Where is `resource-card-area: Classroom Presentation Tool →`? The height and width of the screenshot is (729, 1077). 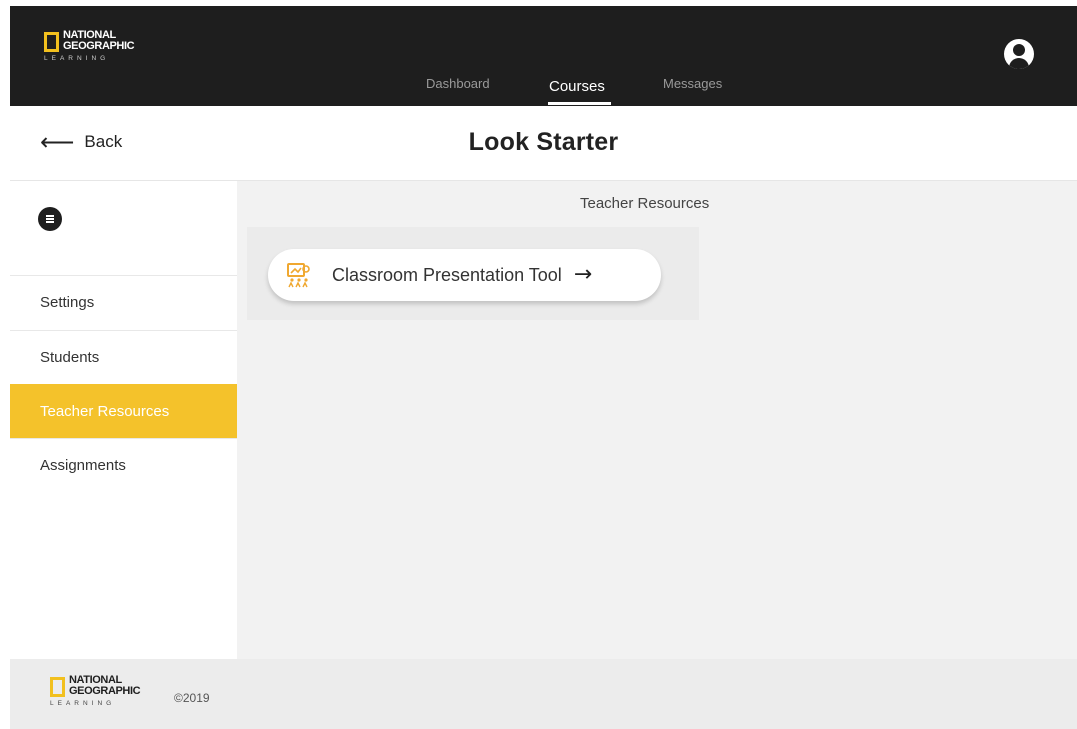
resource-card-area: Classroom Presentation Tool → is located at coordinates (473, 273).